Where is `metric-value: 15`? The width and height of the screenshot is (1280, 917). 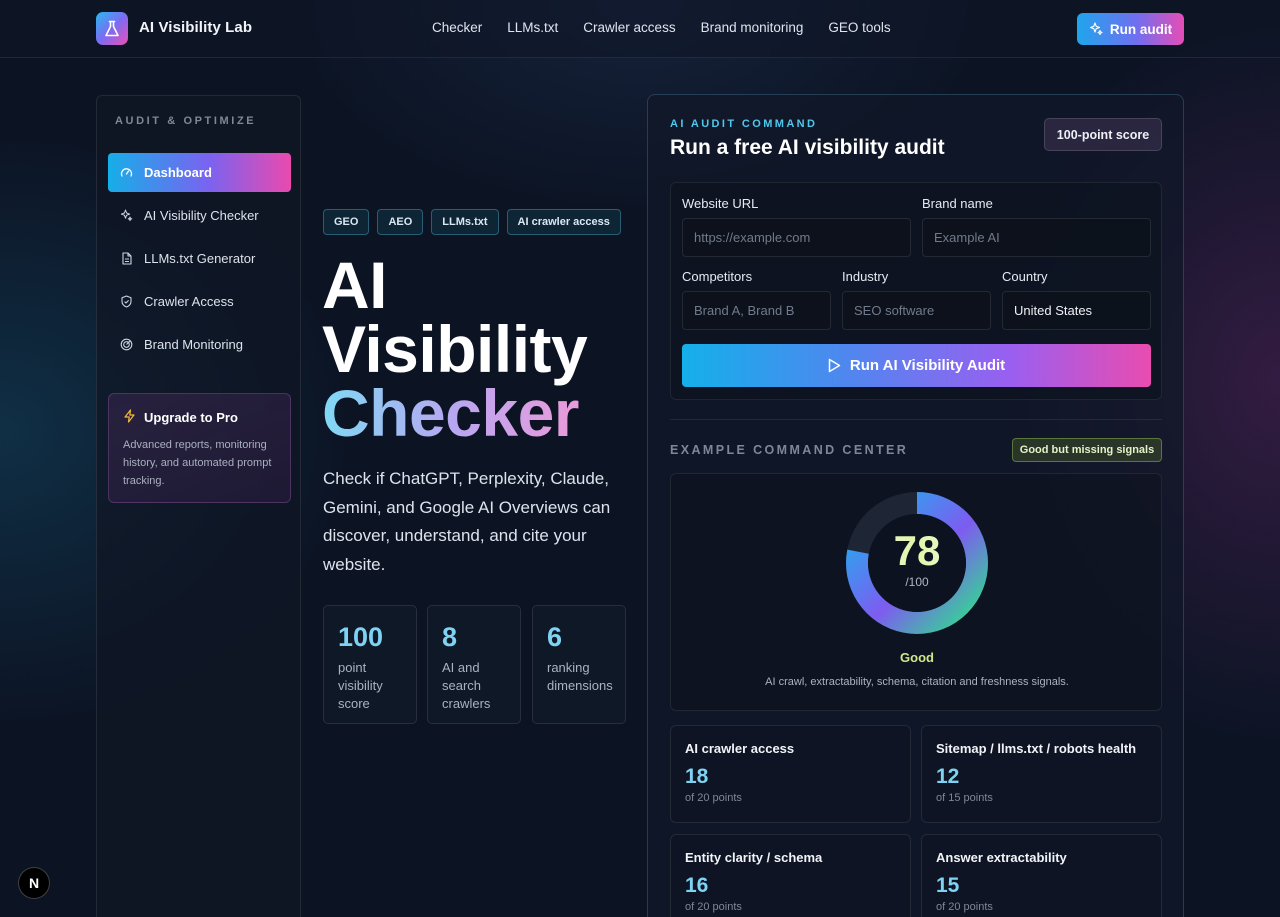 metric-value: 15 is located at coordinates (948, 885).